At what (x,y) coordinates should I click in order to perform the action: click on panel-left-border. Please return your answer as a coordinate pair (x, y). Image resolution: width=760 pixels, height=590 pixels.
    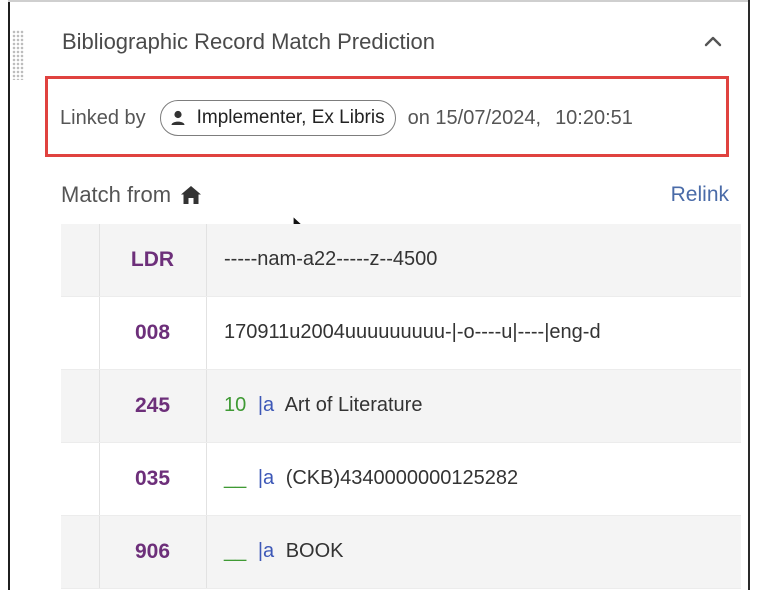
    Looking at the image, I should click on (9, 295).